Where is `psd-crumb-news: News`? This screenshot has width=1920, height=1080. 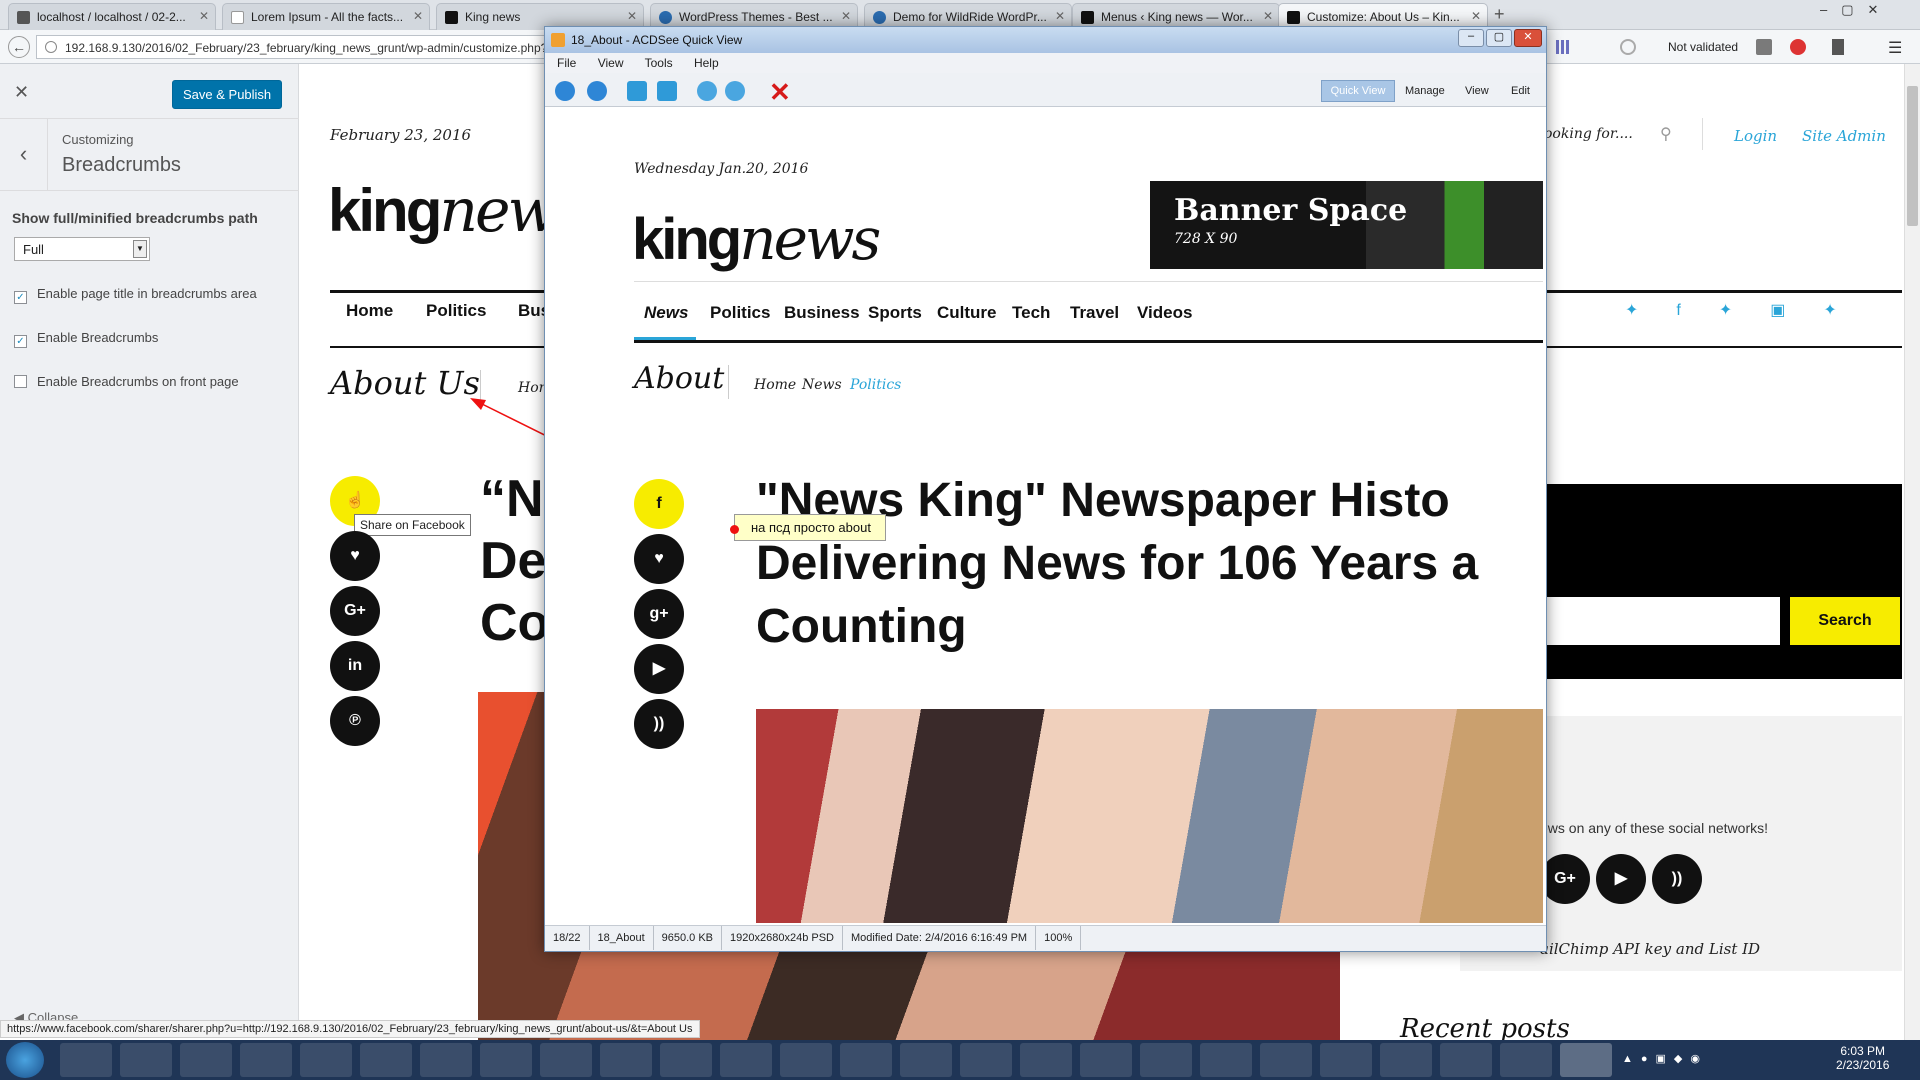
psd-crumb-news: News is located at coordinates (822, 385).